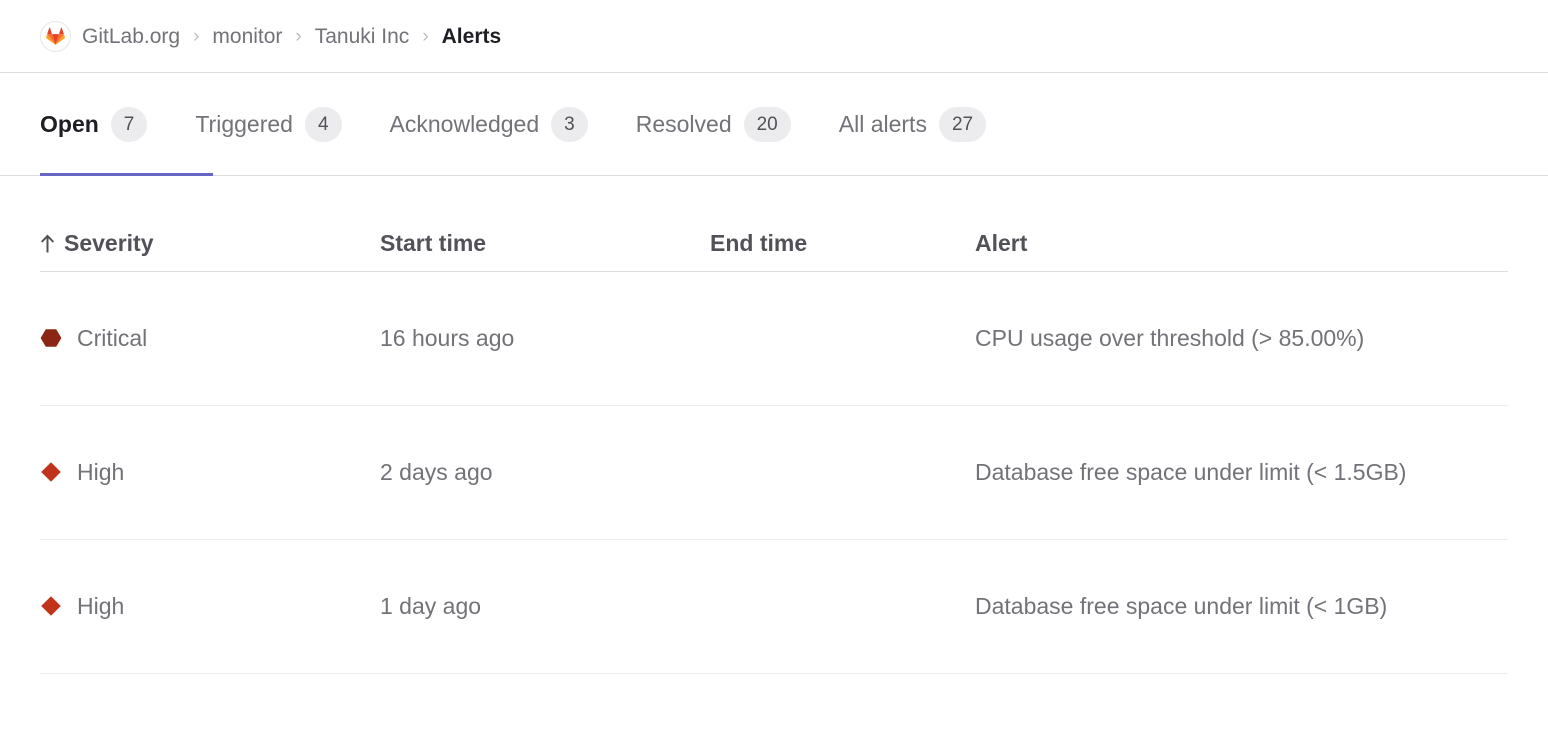  I want to click on sort-ascending-arrow-icon, so click(47, 243).